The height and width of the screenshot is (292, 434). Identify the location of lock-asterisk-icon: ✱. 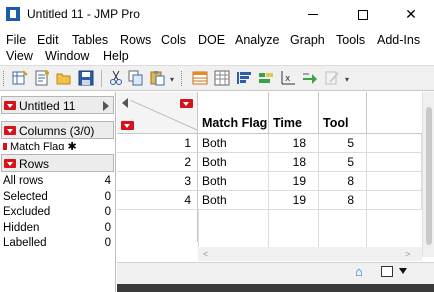
(72, 145).